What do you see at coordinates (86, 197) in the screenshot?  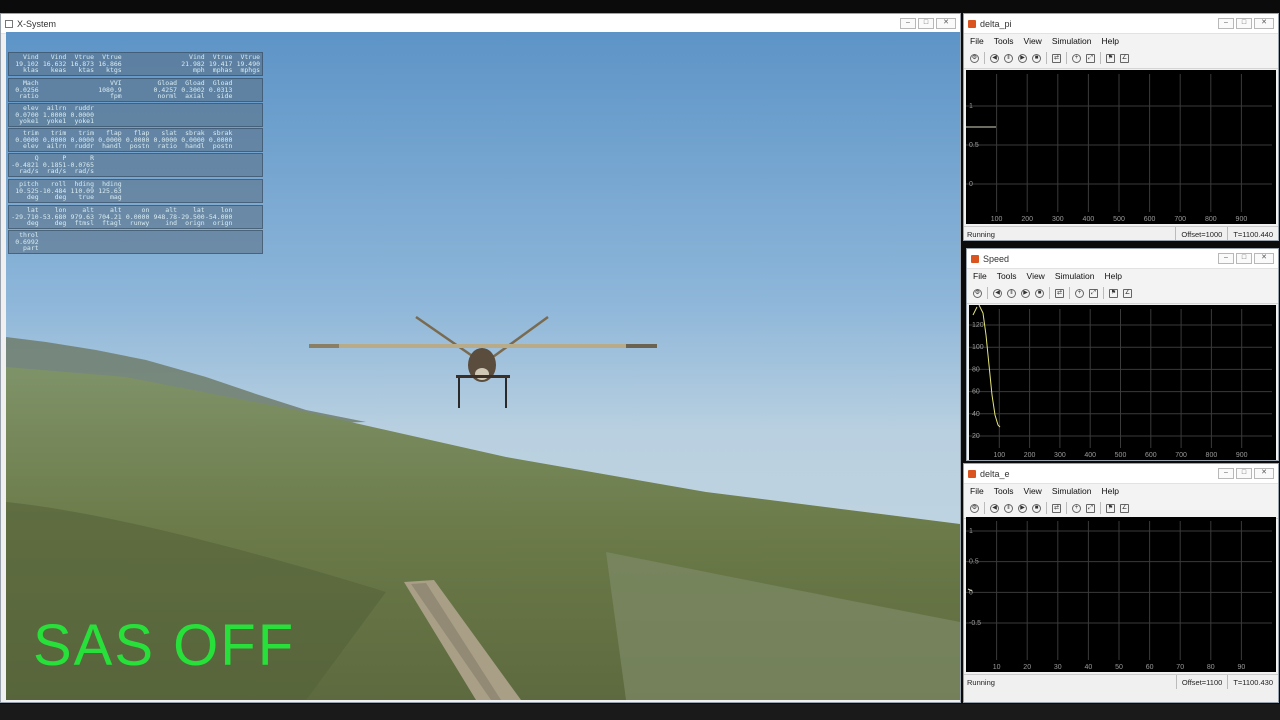 I see `data-cell: true` at bounding box center [86, 197].